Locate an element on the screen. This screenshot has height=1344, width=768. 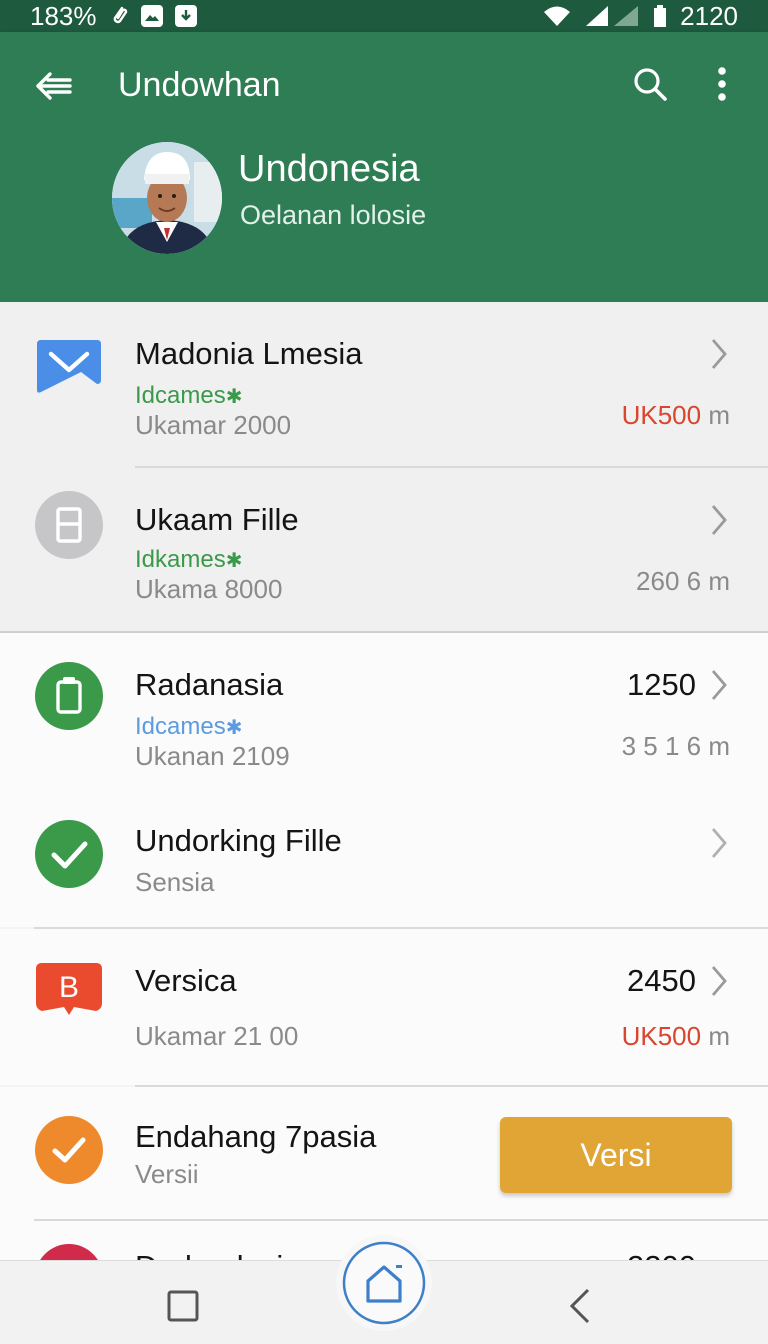
status-time: 2120 is located at coordinates (709, 15).